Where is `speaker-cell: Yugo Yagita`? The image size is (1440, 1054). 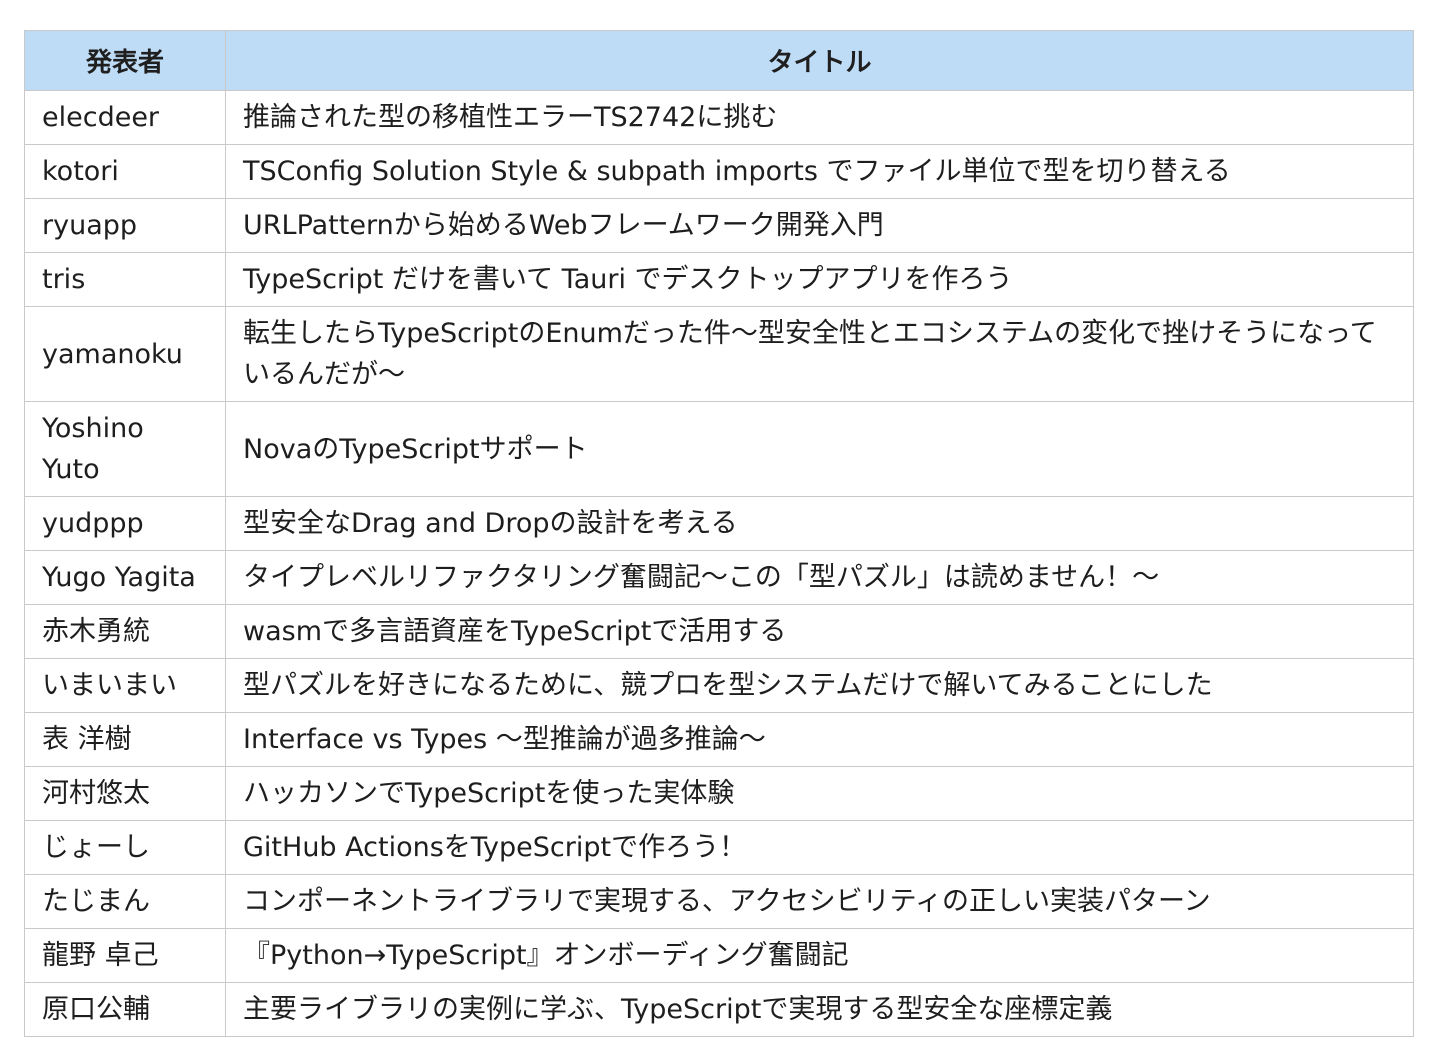
speaker-cell: Yugo Yagita is located at coordinates (125, 577).